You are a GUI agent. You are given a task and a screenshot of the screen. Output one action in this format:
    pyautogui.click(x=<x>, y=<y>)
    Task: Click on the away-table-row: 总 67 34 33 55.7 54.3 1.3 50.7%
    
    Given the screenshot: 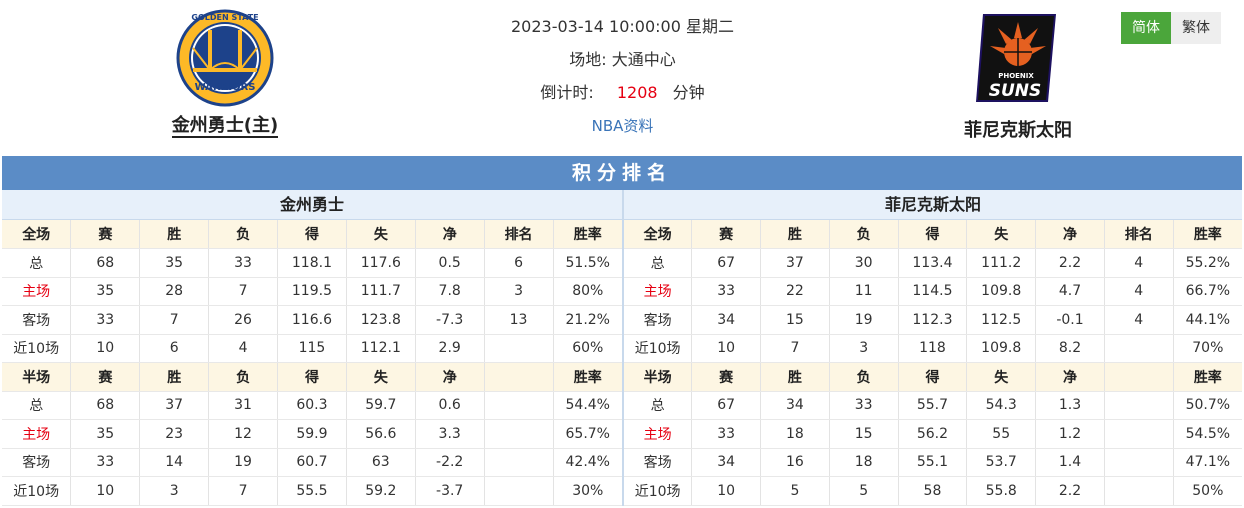 What is the action you would take?
    pyautogui.click(x=932, y=405)
    